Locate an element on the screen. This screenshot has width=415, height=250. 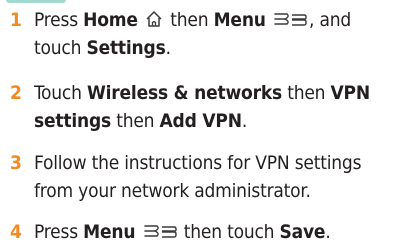
step-text-fragment: touch is located at coordinates (60, 48).